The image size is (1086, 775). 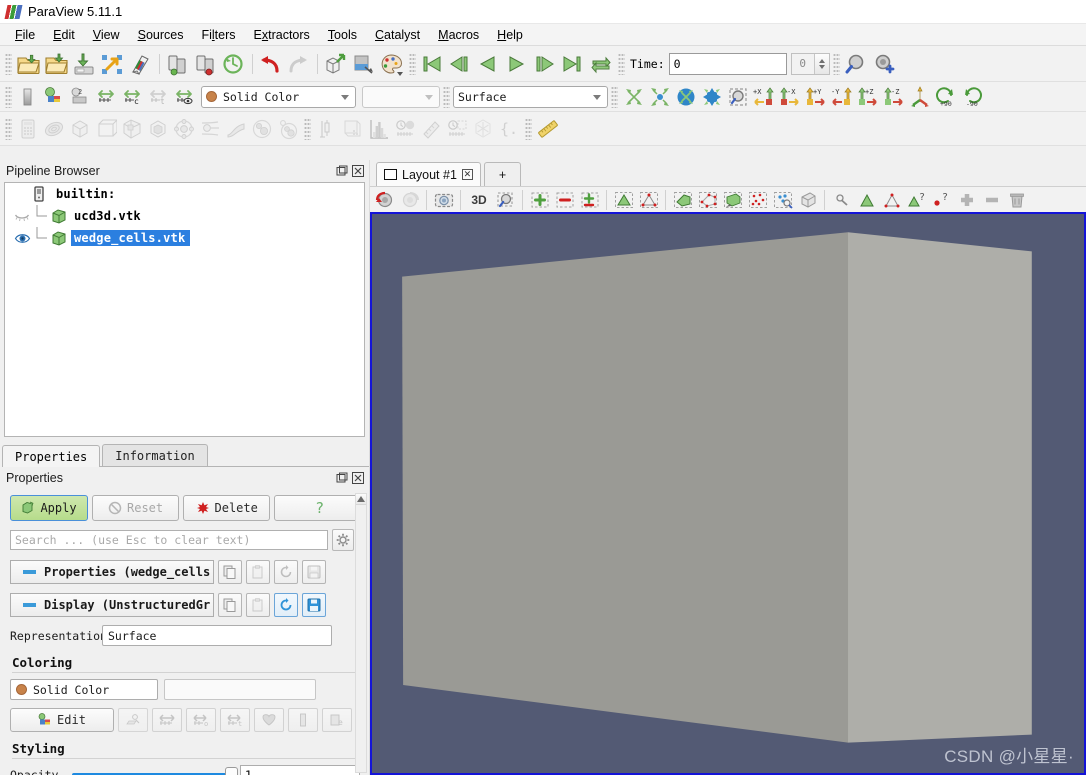 I want to click on set-view-plus-y-icon: +Y, so click(x=816, y=97).